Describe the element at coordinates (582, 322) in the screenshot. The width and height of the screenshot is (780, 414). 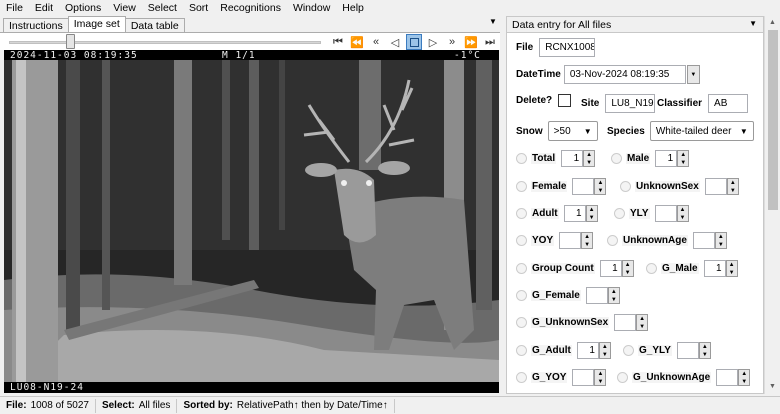
I see `counter-g-unknownsex: G_UnknownSex ▲ ▼` at that location.